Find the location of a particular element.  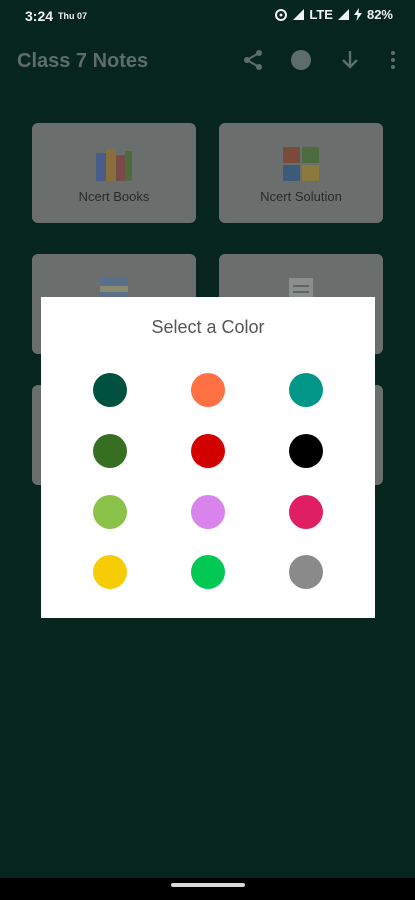

navigation-bar is located at coordinates (207, 889).